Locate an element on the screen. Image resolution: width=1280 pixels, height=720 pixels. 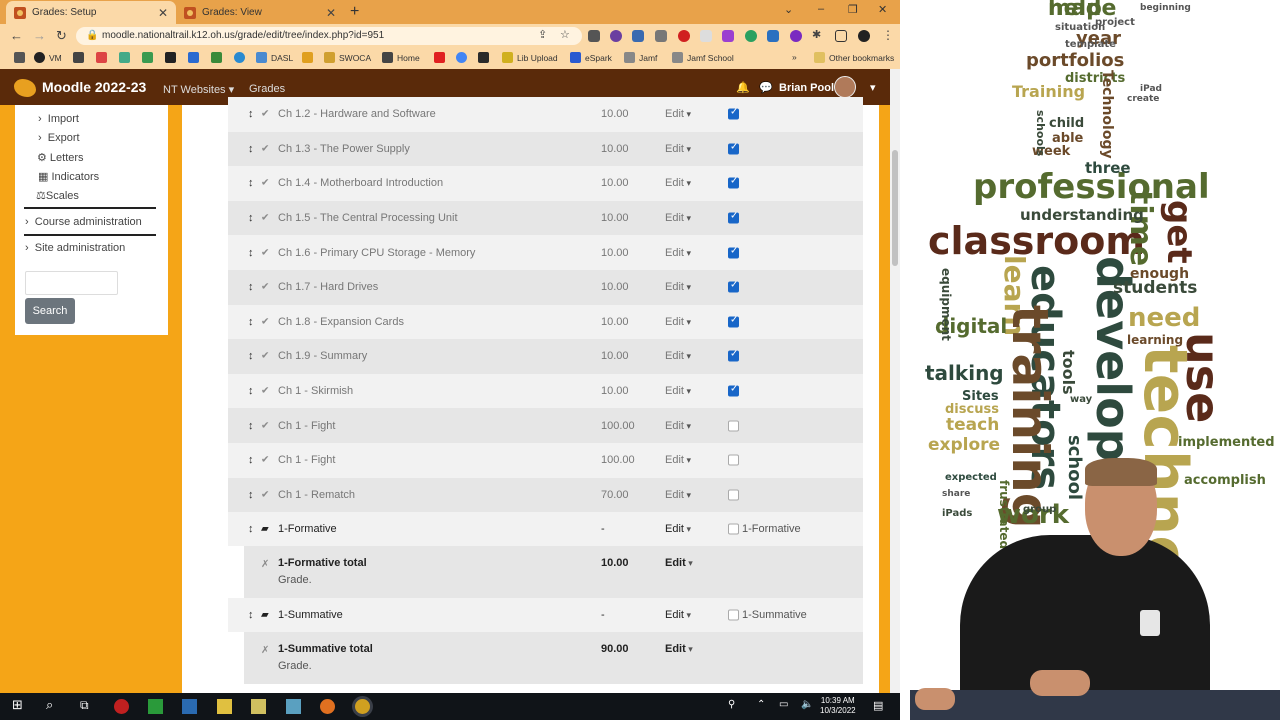
bookmark-jamf: Jamf is located at coordinates (640, 57).